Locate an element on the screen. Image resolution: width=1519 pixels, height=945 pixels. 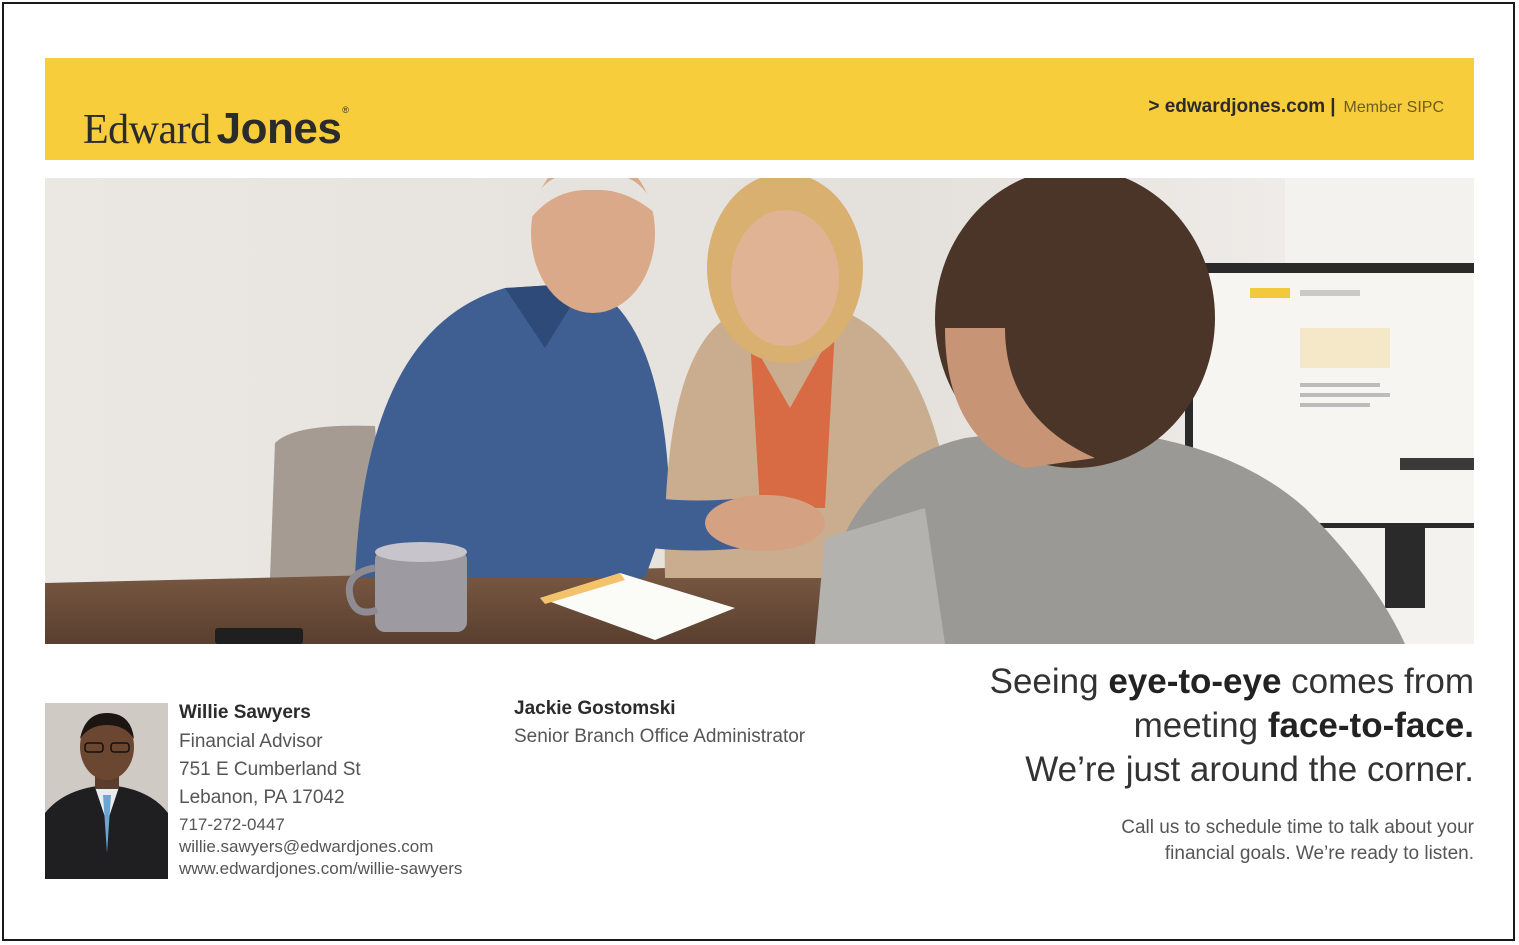
admin-name: Jackie Gostomski is located at coordinates (595, 708).